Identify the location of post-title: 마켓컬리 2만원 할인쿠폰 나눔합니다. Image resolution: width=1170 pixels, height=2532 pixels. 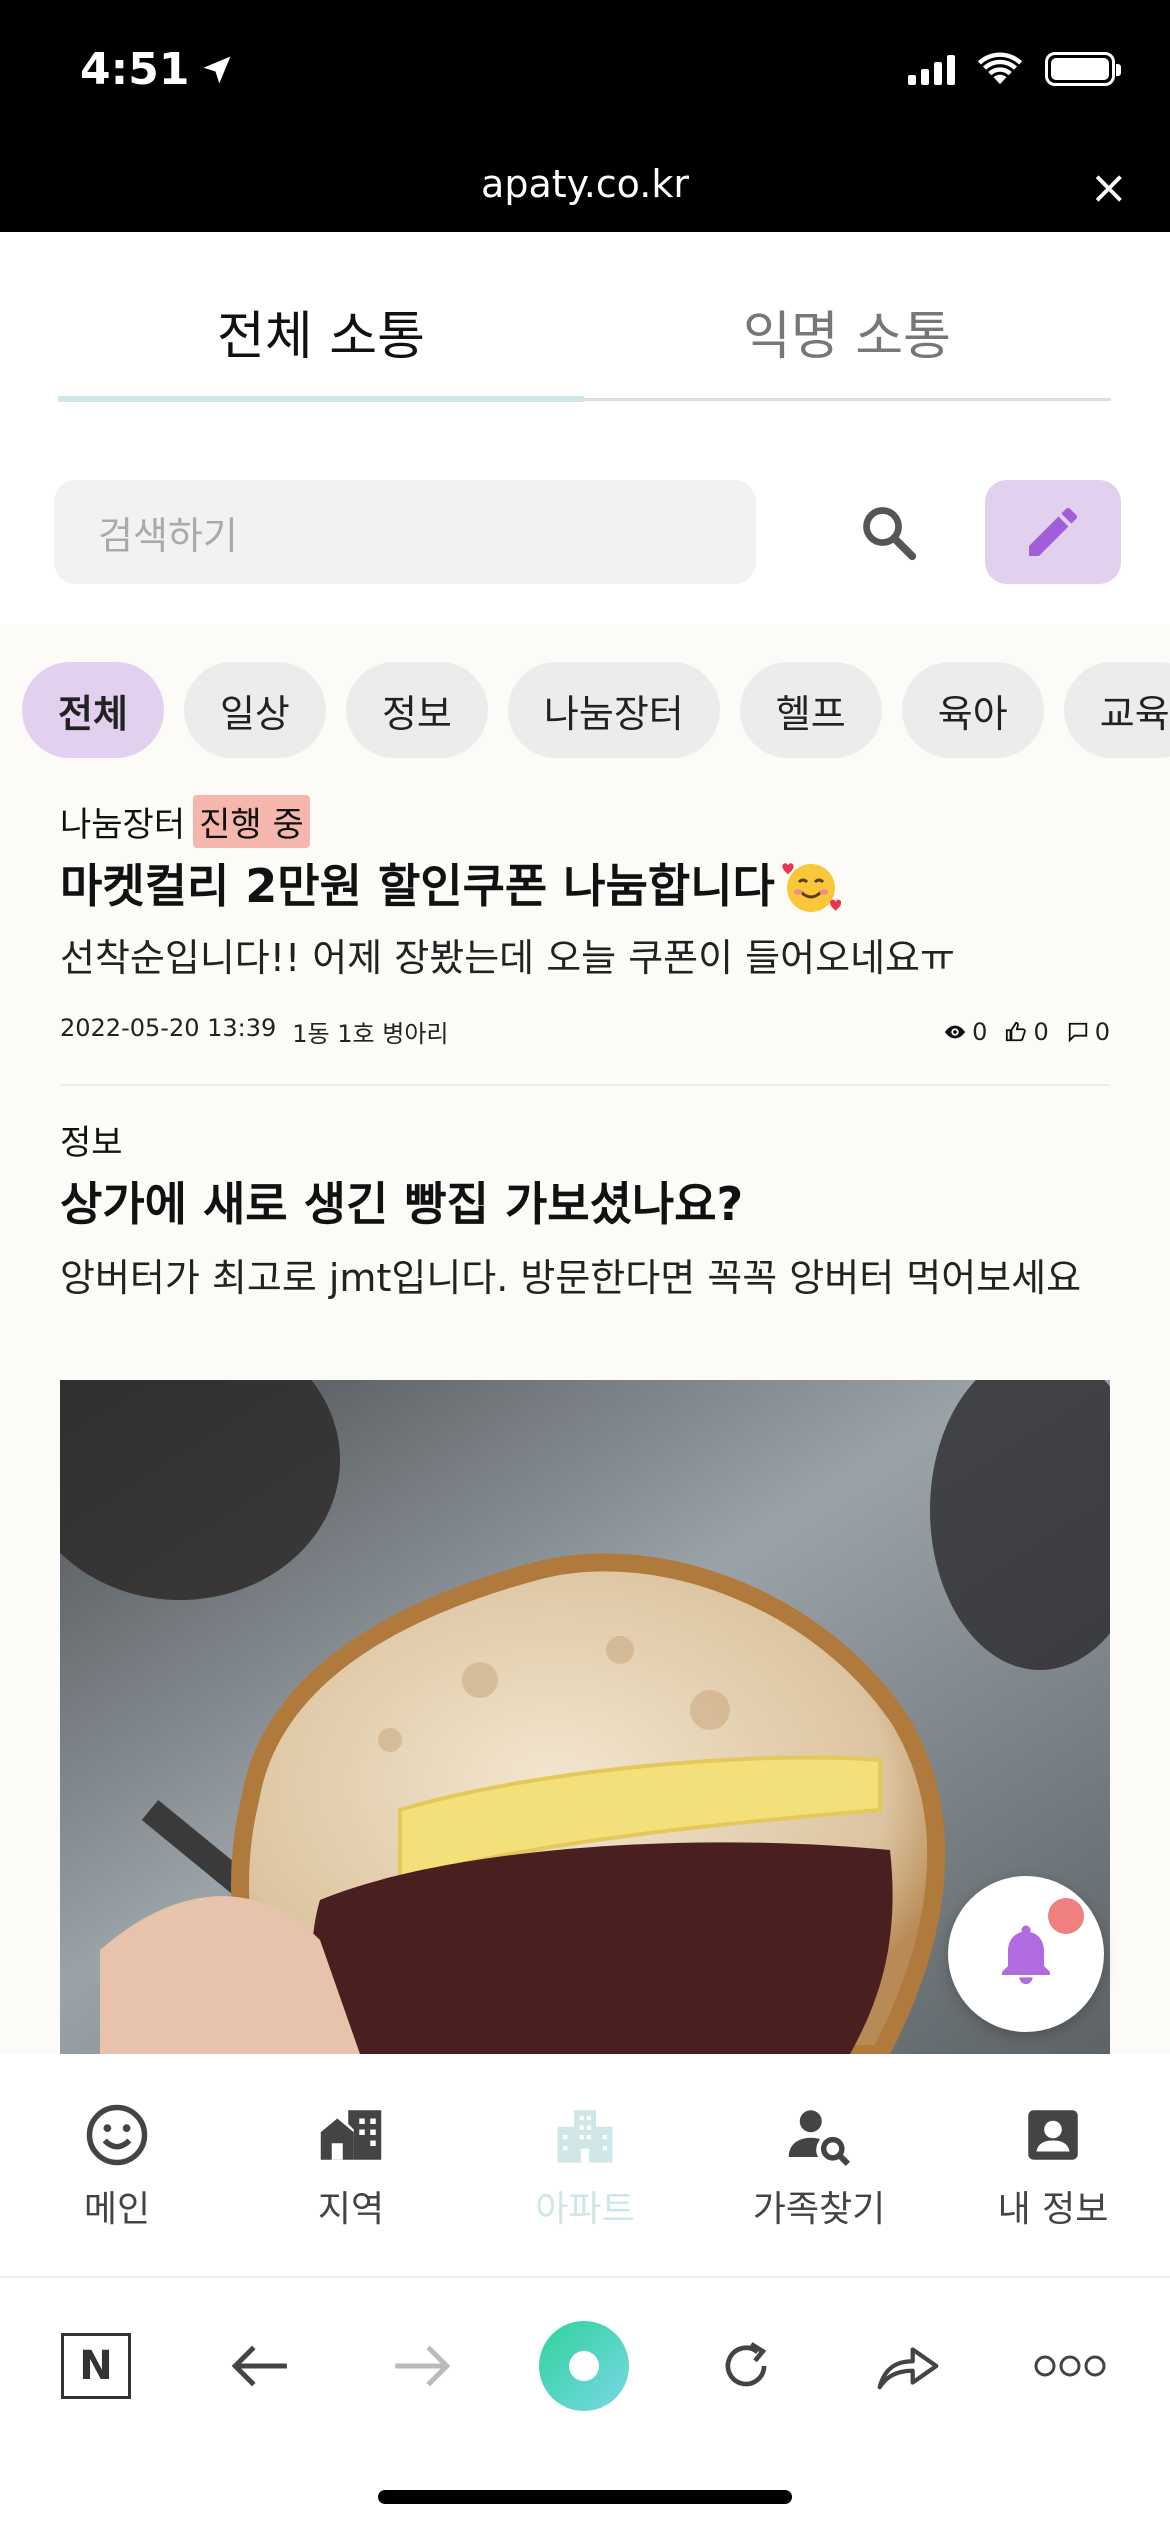
(417, 886).